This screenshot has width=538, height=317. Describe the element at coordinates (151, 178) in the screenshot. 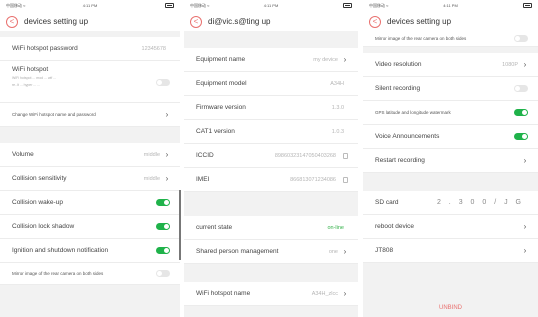

I see `sensitivity-value: middle` at that location.